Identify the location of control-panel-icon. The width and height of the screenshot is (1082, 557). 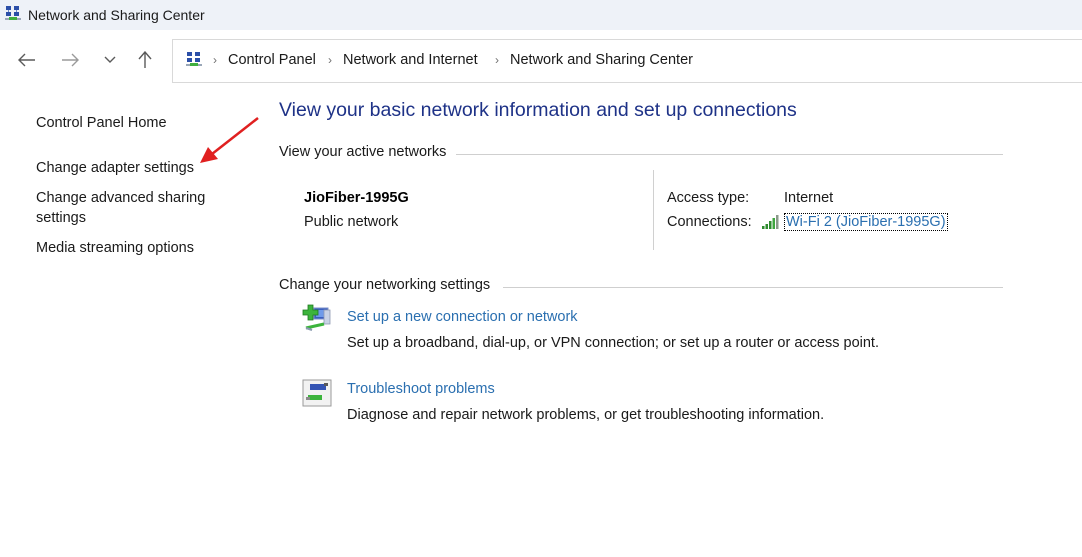
(194, 59).